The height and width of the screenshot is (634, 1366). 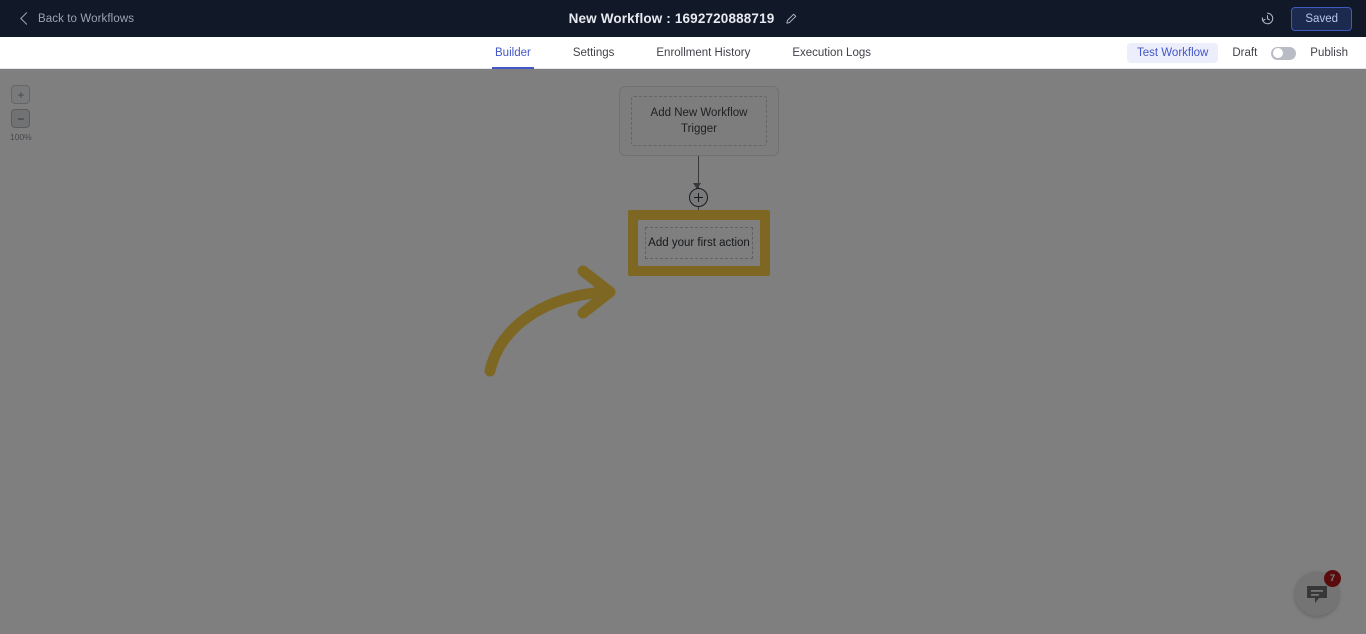 I want to click on action-node-highlight: Add your first action, so click(x=699, y=243).